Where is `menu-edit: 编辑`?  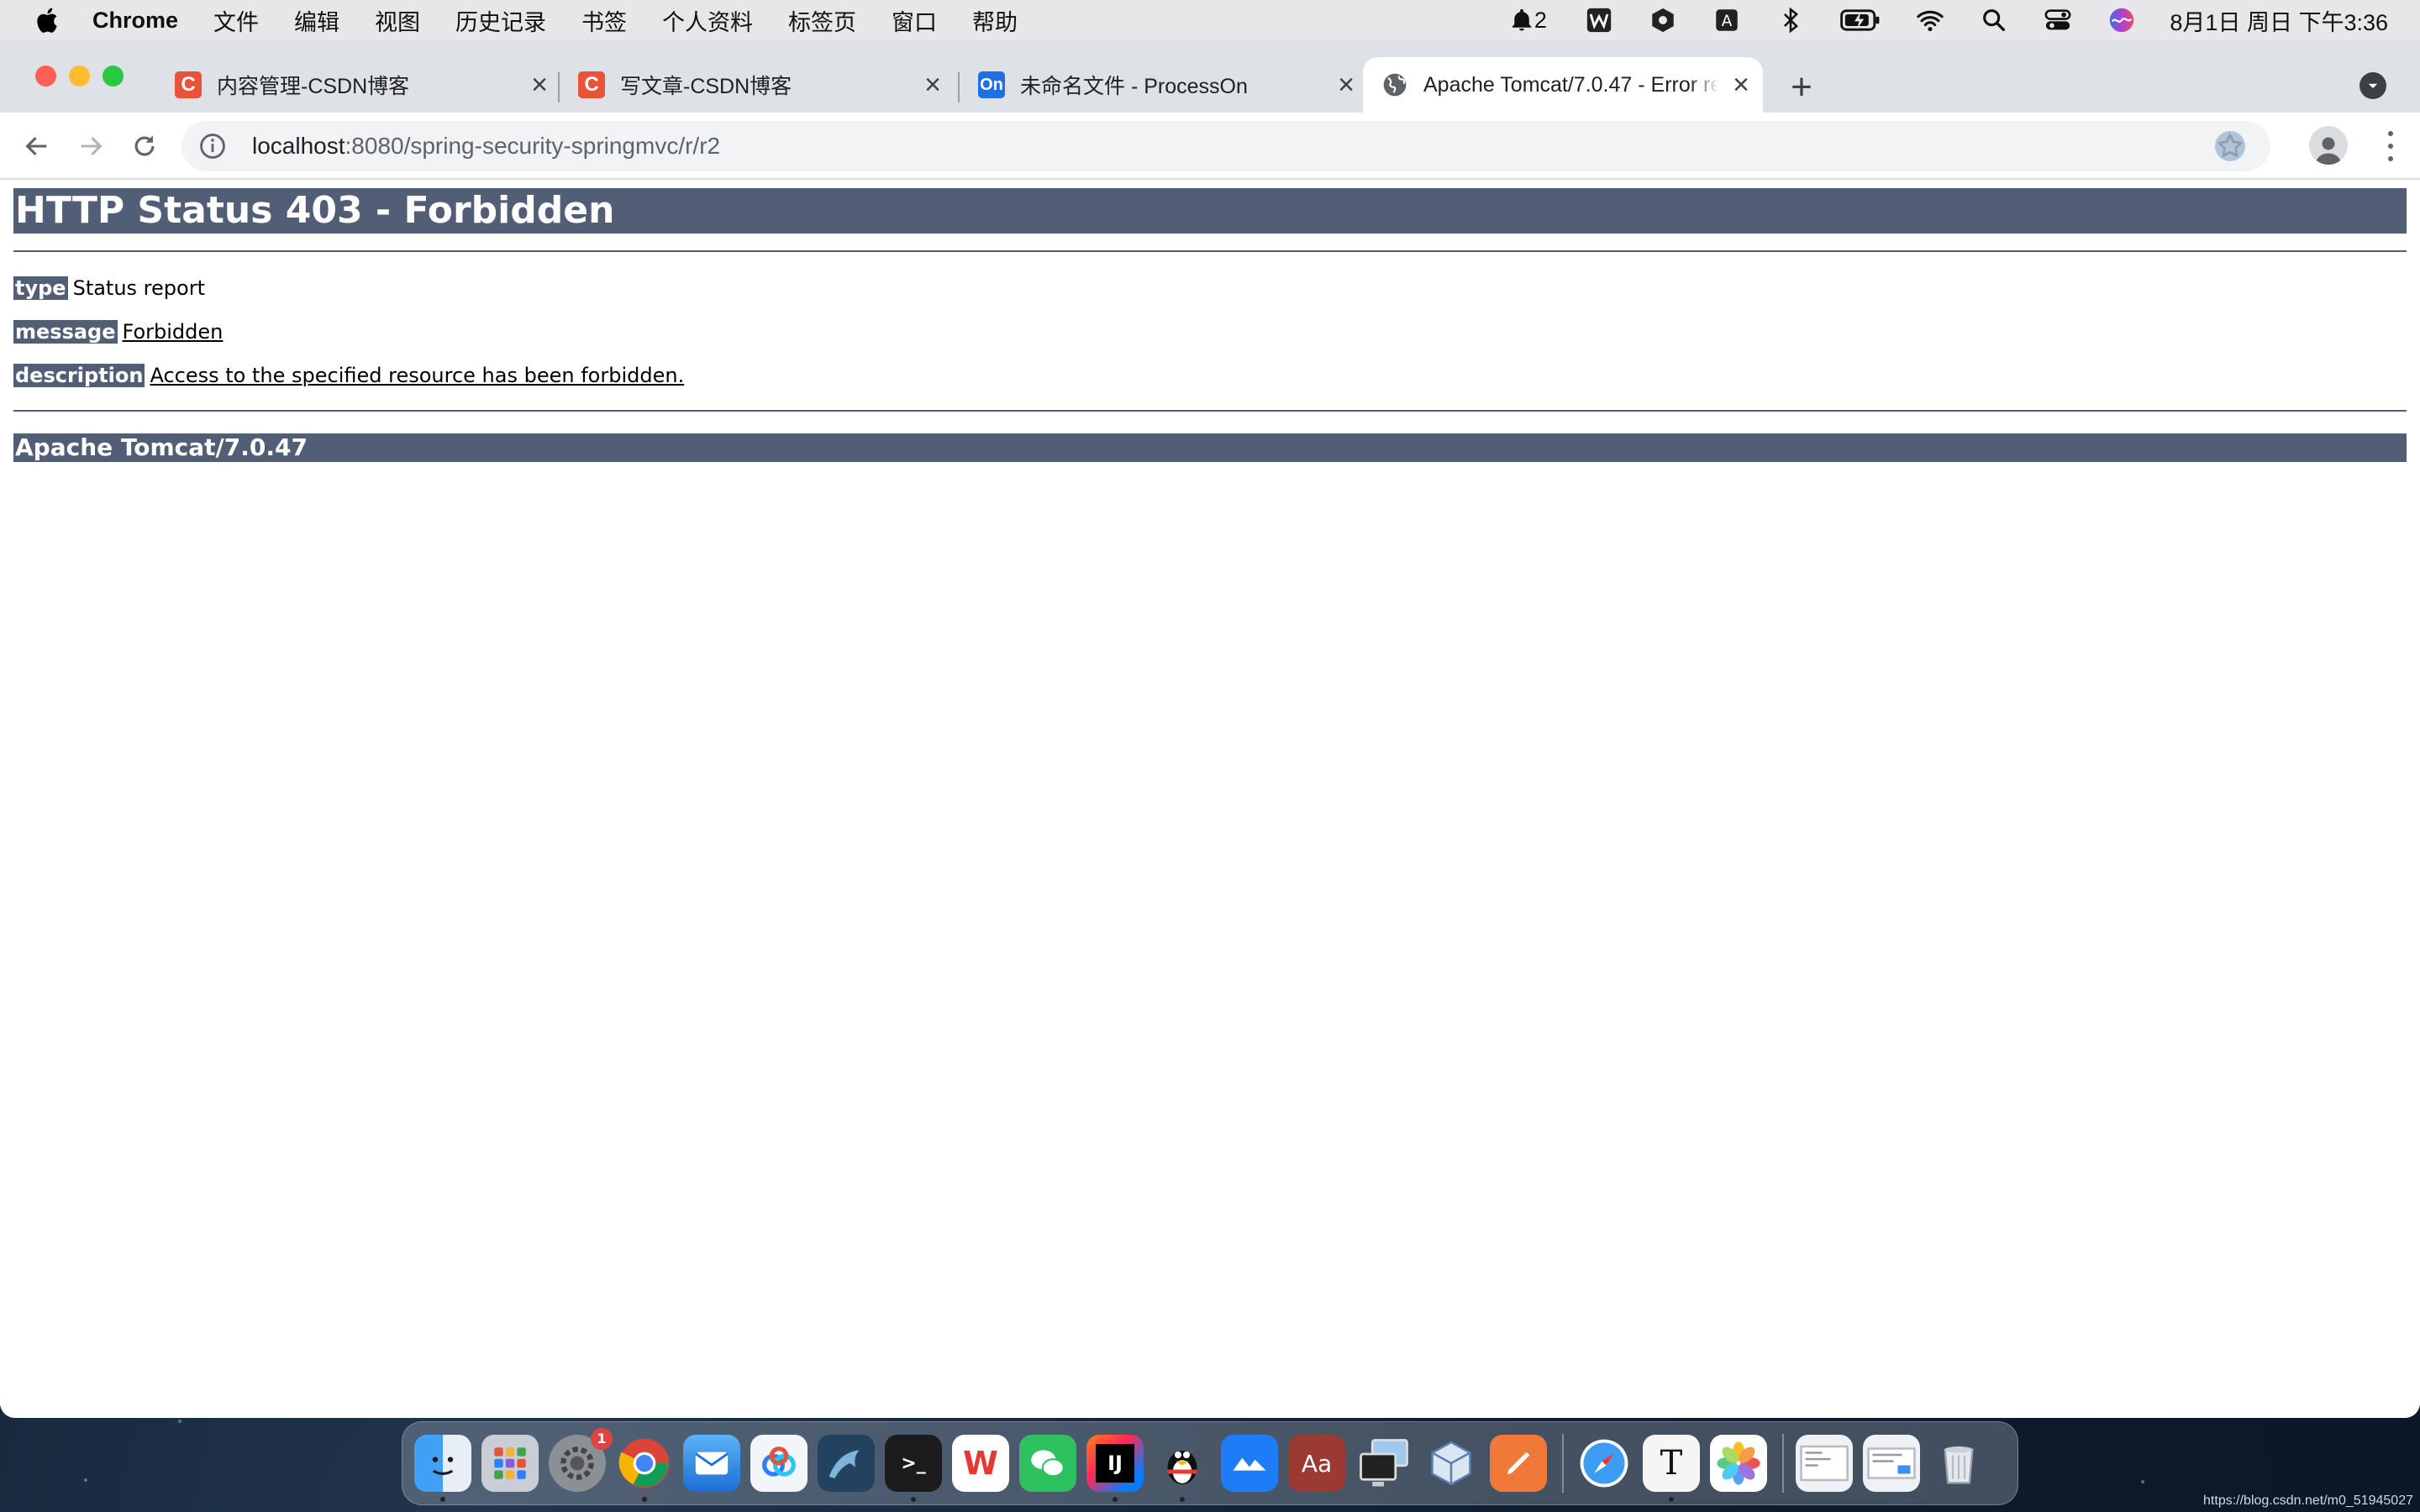 menu-edit: 编辑 is located at coordinates (316, 20).